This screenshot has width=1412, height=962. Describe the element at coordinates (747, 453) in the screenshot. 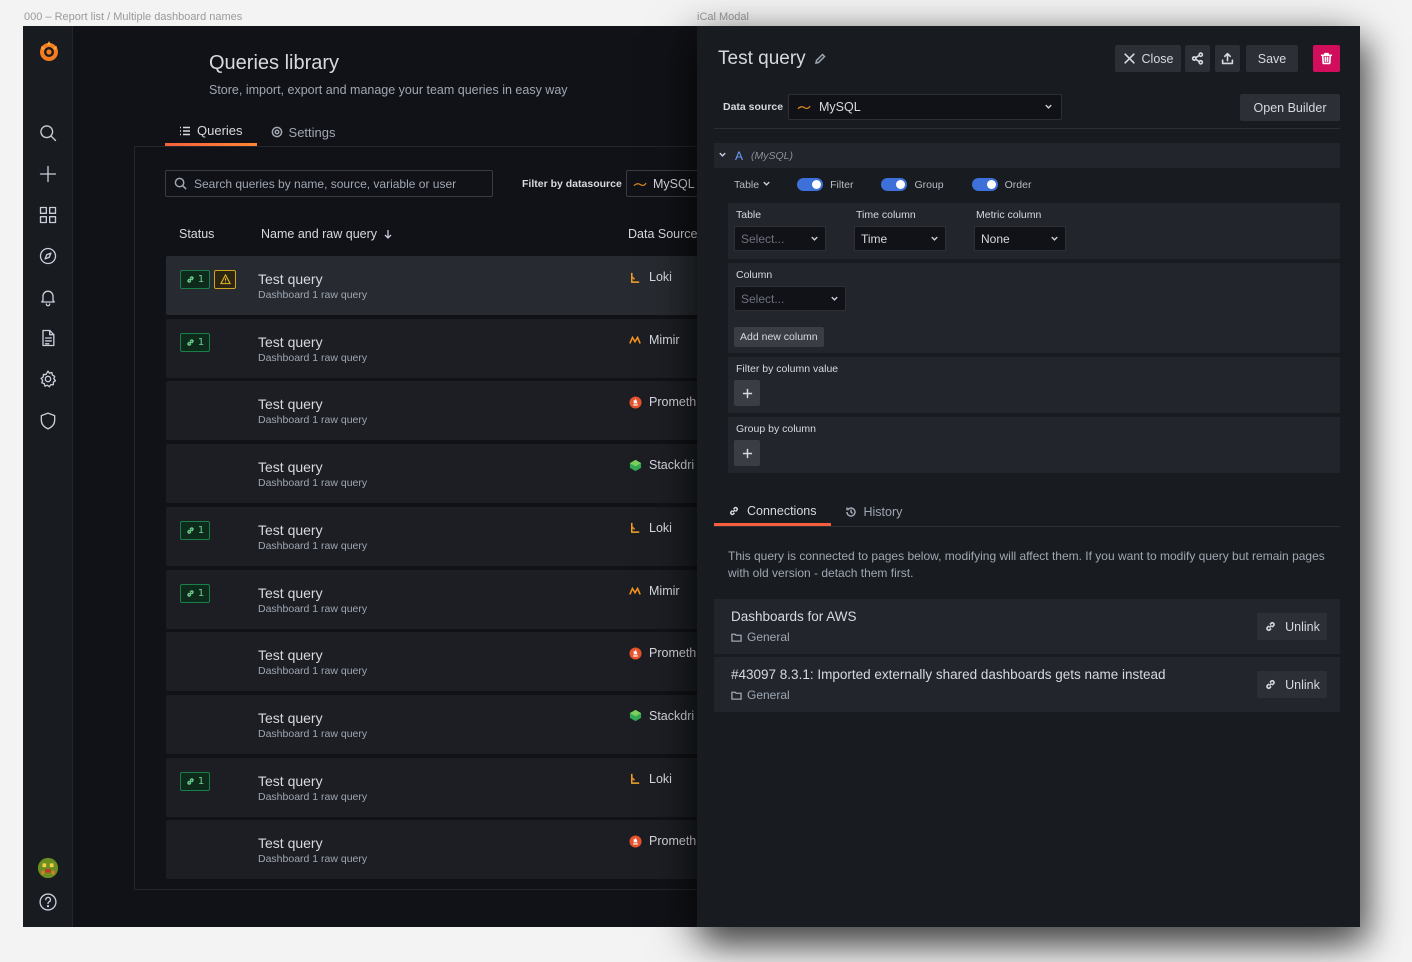

I see `add-group-button` at that location.